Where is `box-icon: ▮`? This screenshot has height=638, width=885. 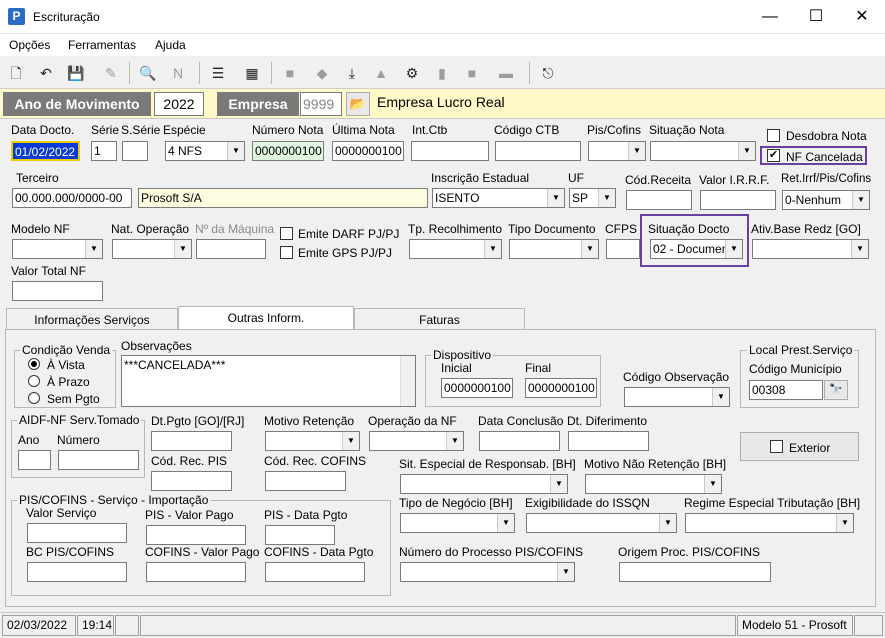
box-icon: ▮ is located at coordinates (442, 73).